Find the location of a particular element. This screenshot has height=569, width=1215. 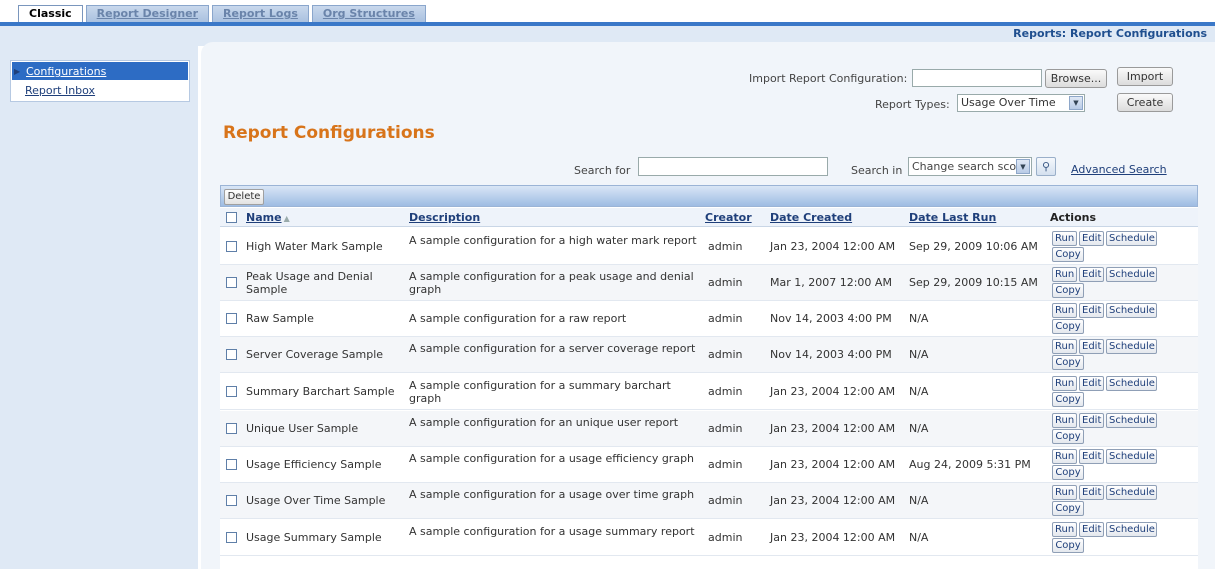

chevron-down-icon: ▼ is located at coordinates (1023, 166).